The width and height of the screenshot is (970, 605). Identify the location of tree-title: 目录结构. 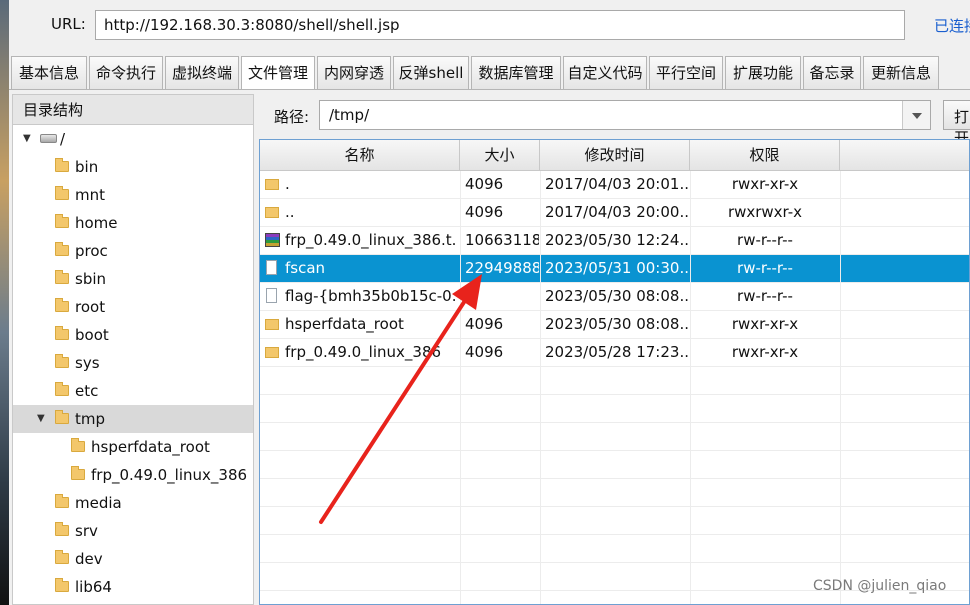
(133, 110).